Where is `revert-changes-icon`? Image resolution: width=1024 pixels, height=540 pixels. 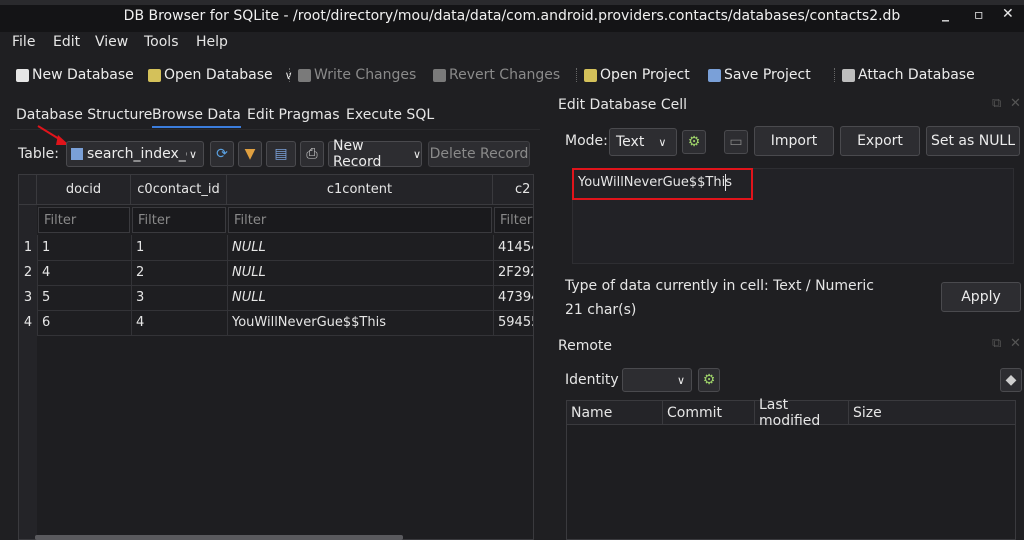 revert-changes-icon is located at coordinates (439, 75).